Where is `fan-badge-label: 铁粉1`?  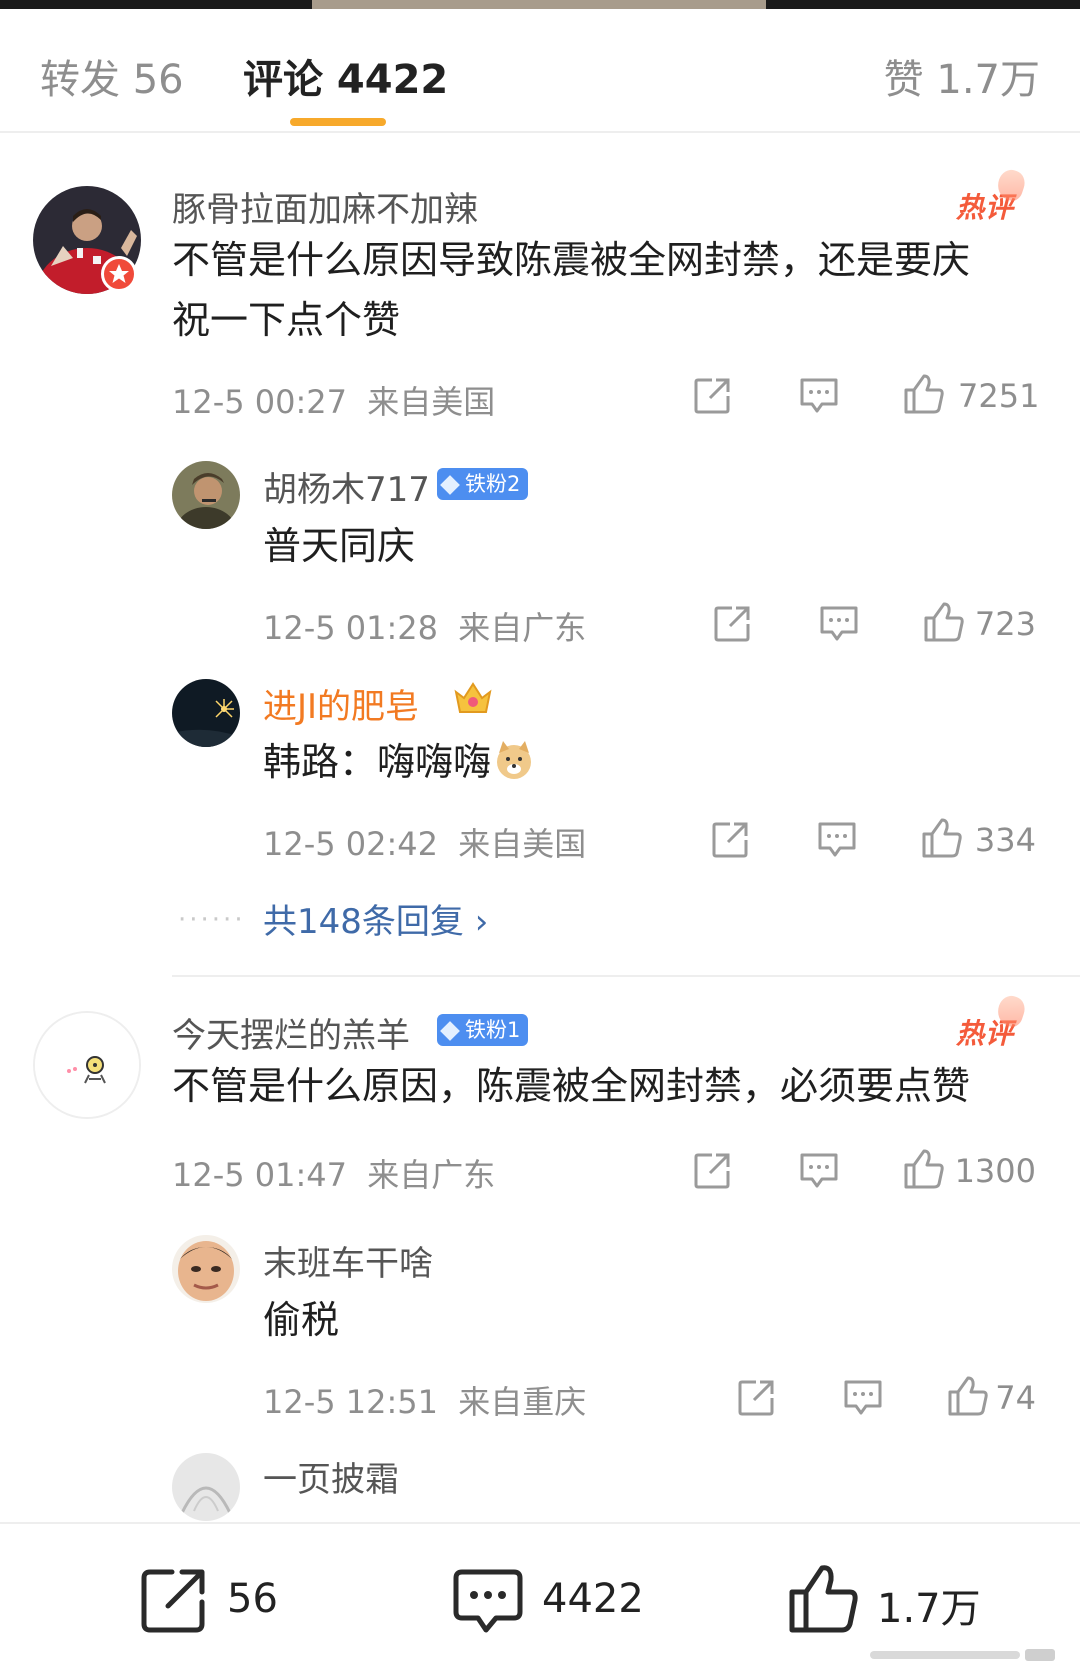
fan-badge-label: 铁粉1 is located at coordinates (493, 1030).